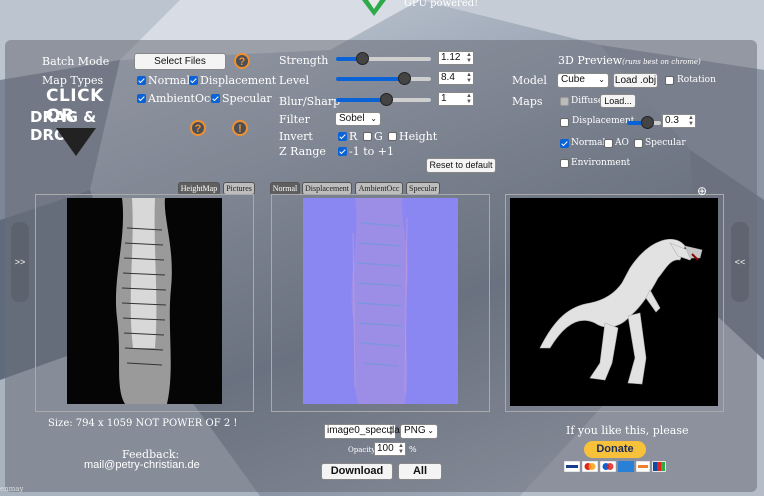 The width and height of the screenshot is (764, 496). I want to click on blur-sharp-slider-thumb, so click(386, 99).